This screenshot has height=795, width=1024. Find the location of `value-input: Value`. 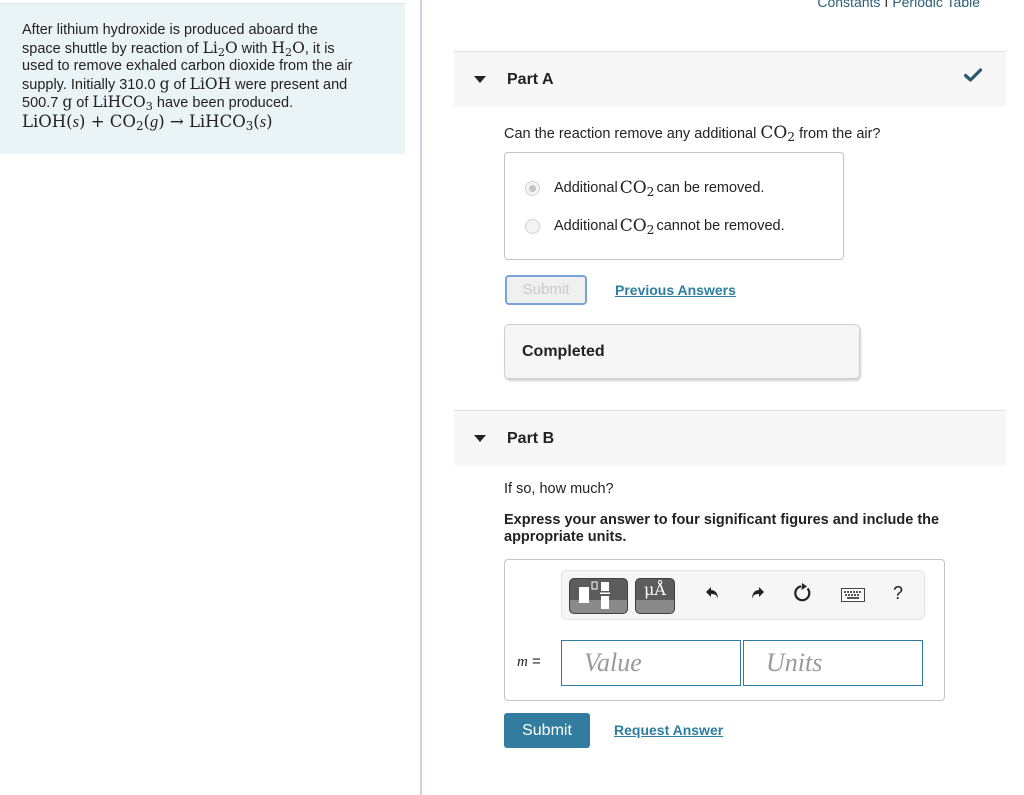

value-input: Value is located at coordinates (651, 663).